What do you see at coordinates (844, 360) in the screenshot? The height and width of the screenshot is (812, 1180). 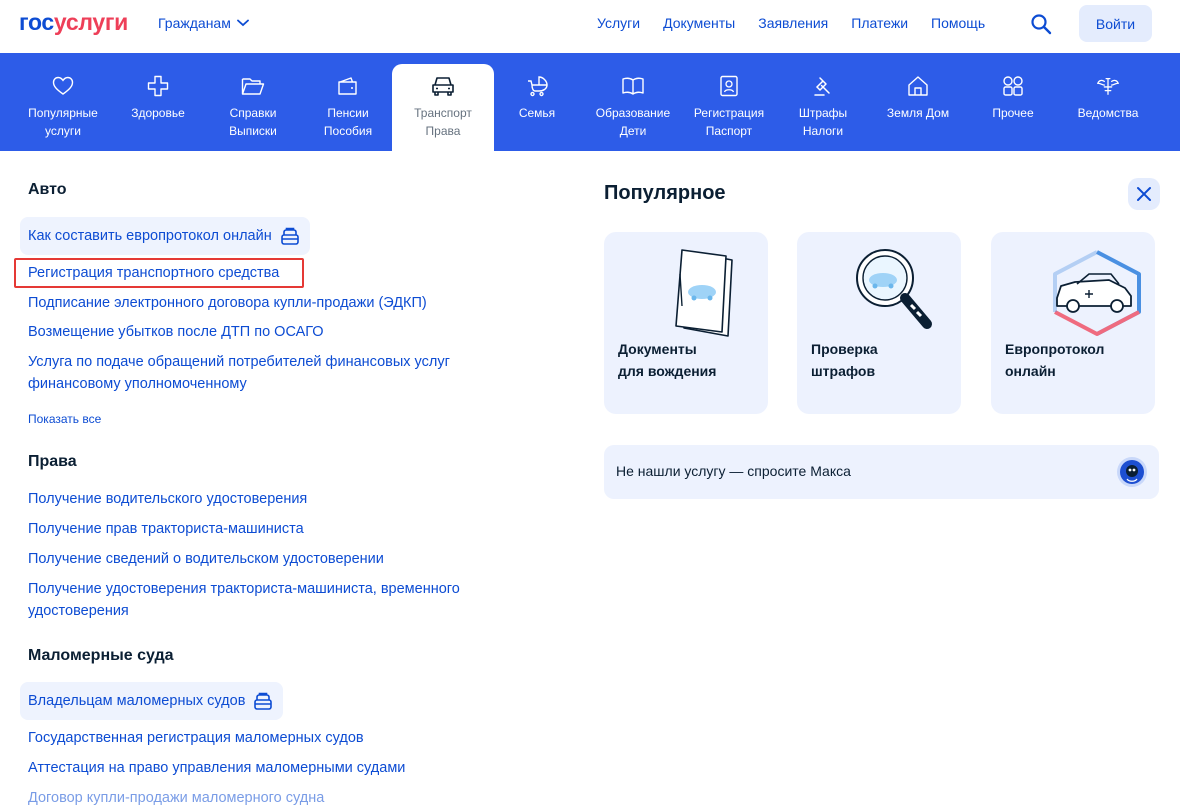 I see `card-check-fines-label: Проверка штрафов` at bounding box center [844, 360].